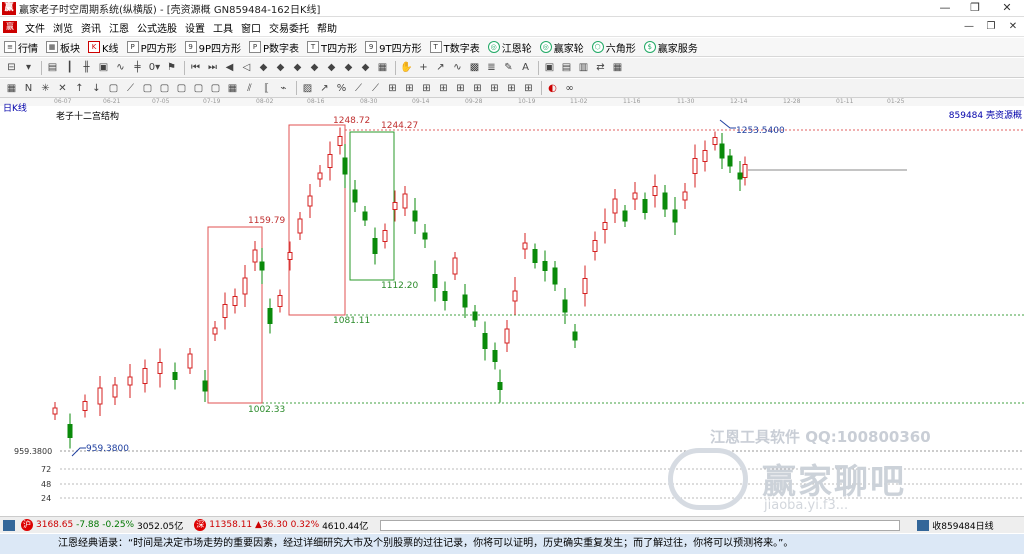 This screenshot has width=1024, height=554. I want to click on gradient-icon: ▨, so click(307, 88).